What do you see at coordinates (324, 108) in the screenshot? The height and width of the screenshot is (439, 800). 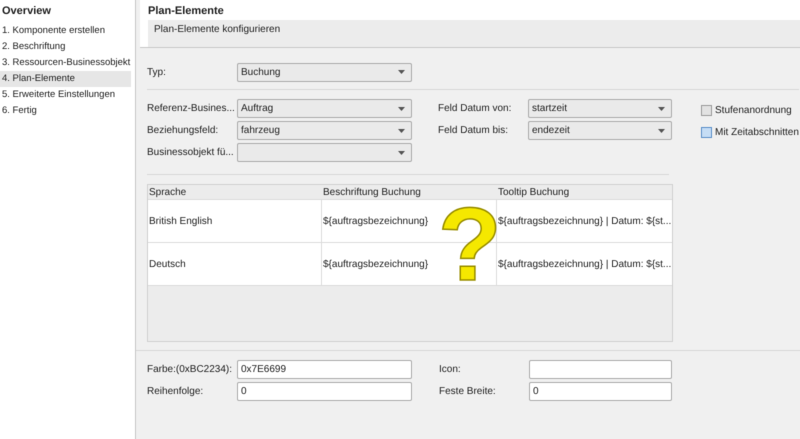 I see `dropdown: Auftrag` at bounding box center [324, 108].